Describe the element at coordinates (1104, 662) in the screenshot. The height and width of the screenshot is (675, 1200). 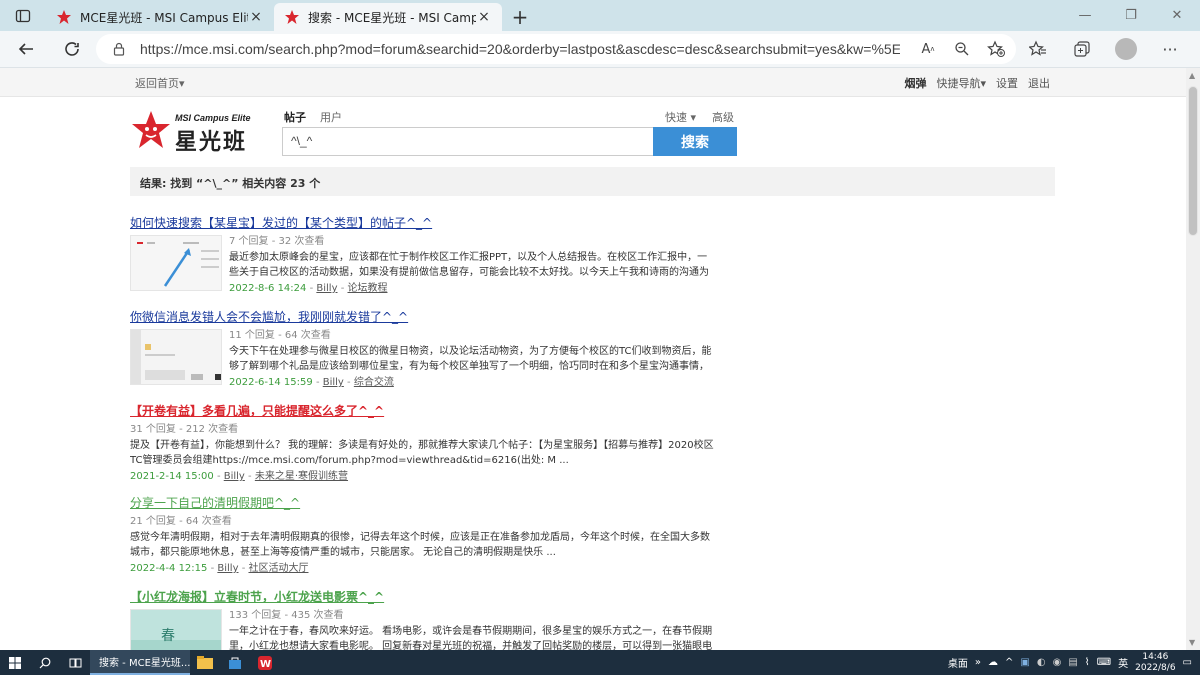
I see `keyboard-icon: ⌨` at that location.